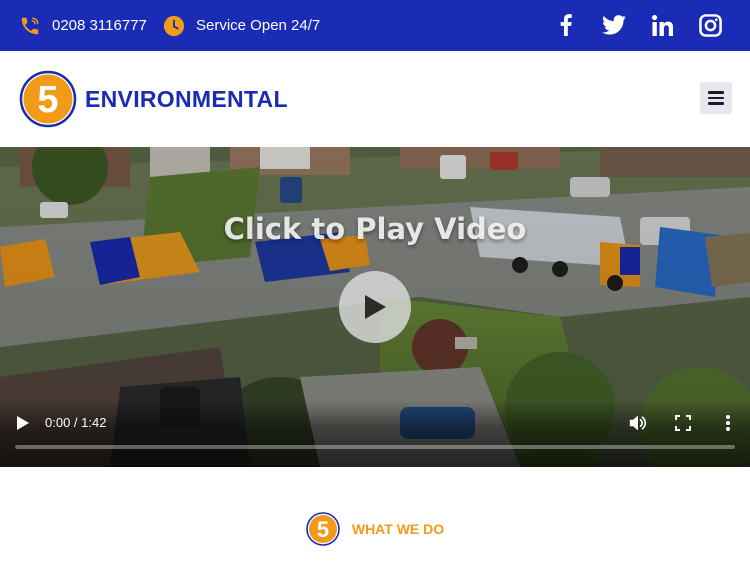 Image resolution: width=750 pixels, height=563 pixels. What do you see at coordinates (375, 25) in the screenshot?
I see `top-contact-bar: 0208 3116777 Service Open 24/7` at bounding box center [375, 25].